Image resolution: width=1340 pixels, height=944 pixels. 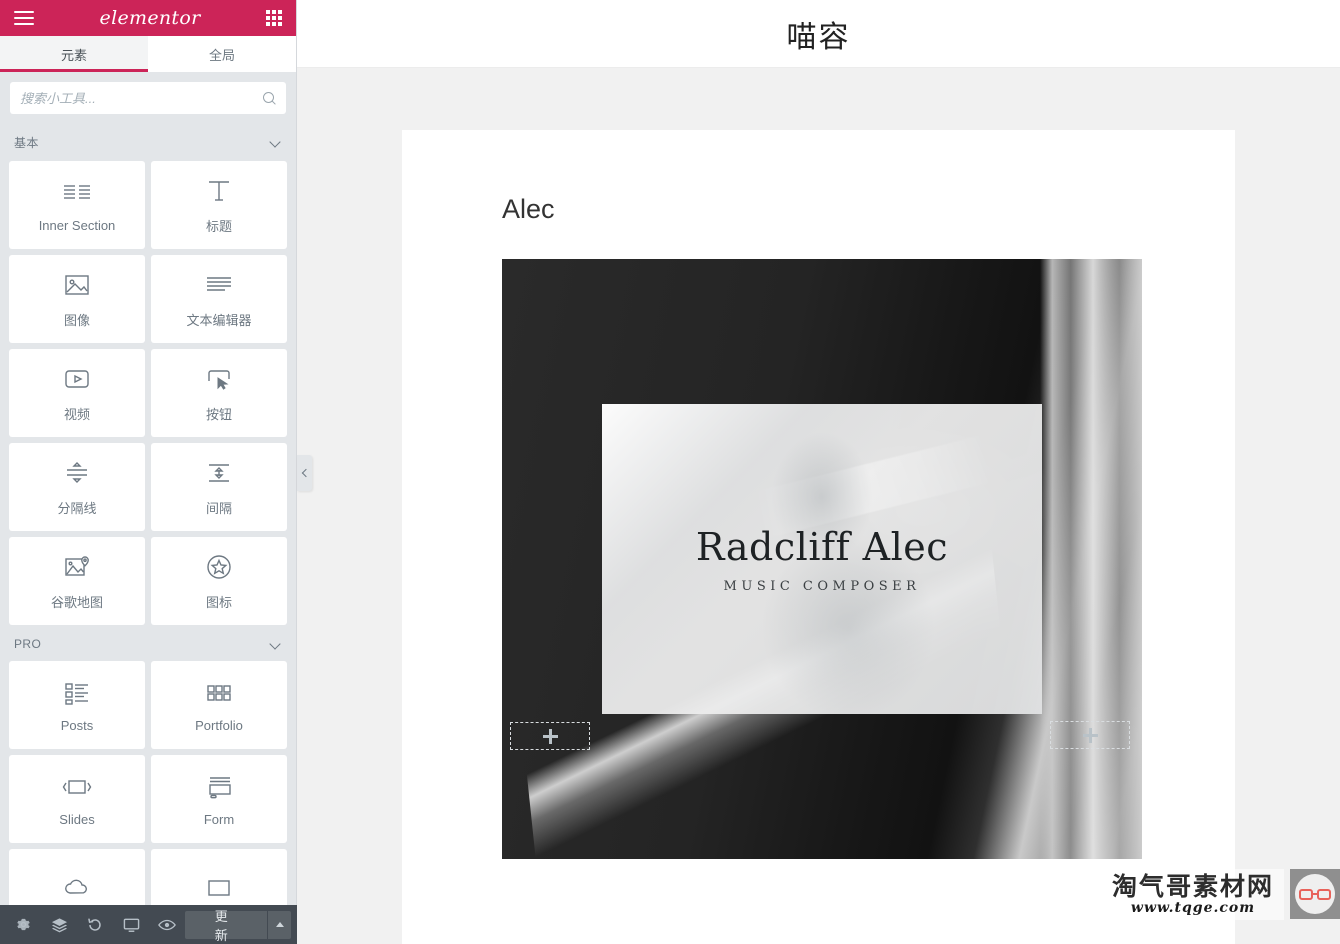 I want to click on page-title: Alec, so click(x=528, y=209).